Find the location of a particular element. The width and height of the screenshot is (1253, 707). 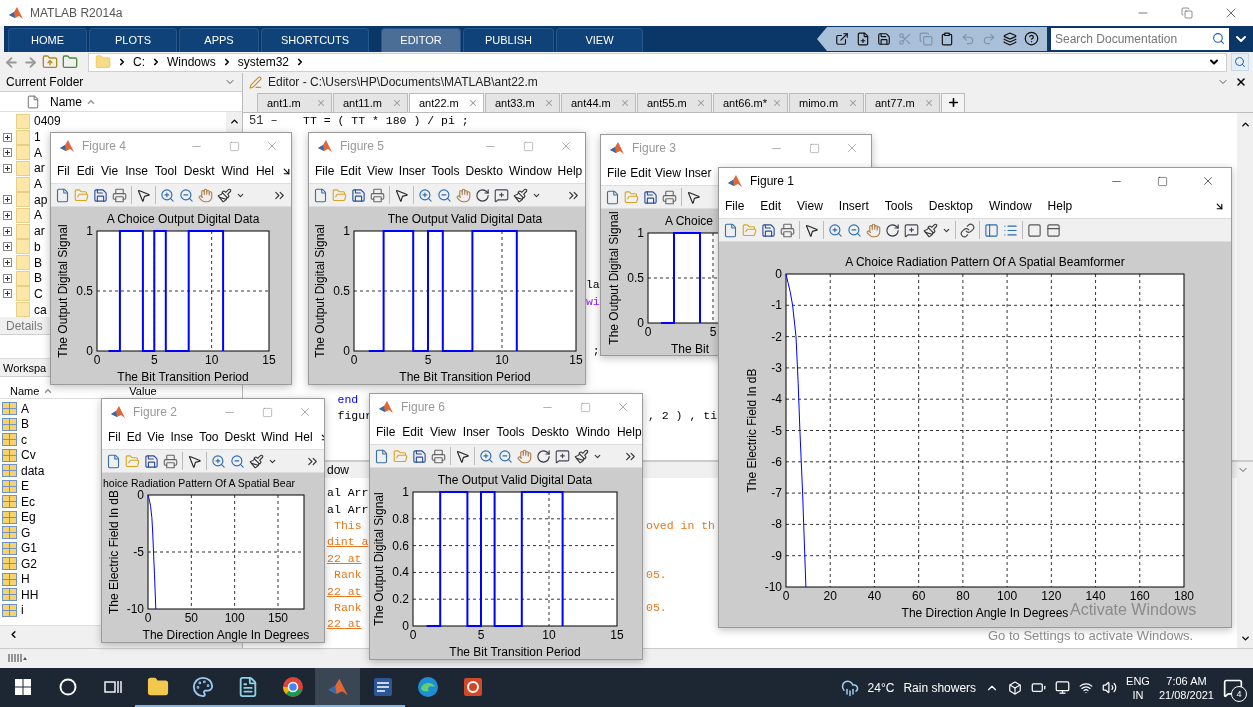

ribbon-tab: EDITOR is located at coordinates (421, 39).